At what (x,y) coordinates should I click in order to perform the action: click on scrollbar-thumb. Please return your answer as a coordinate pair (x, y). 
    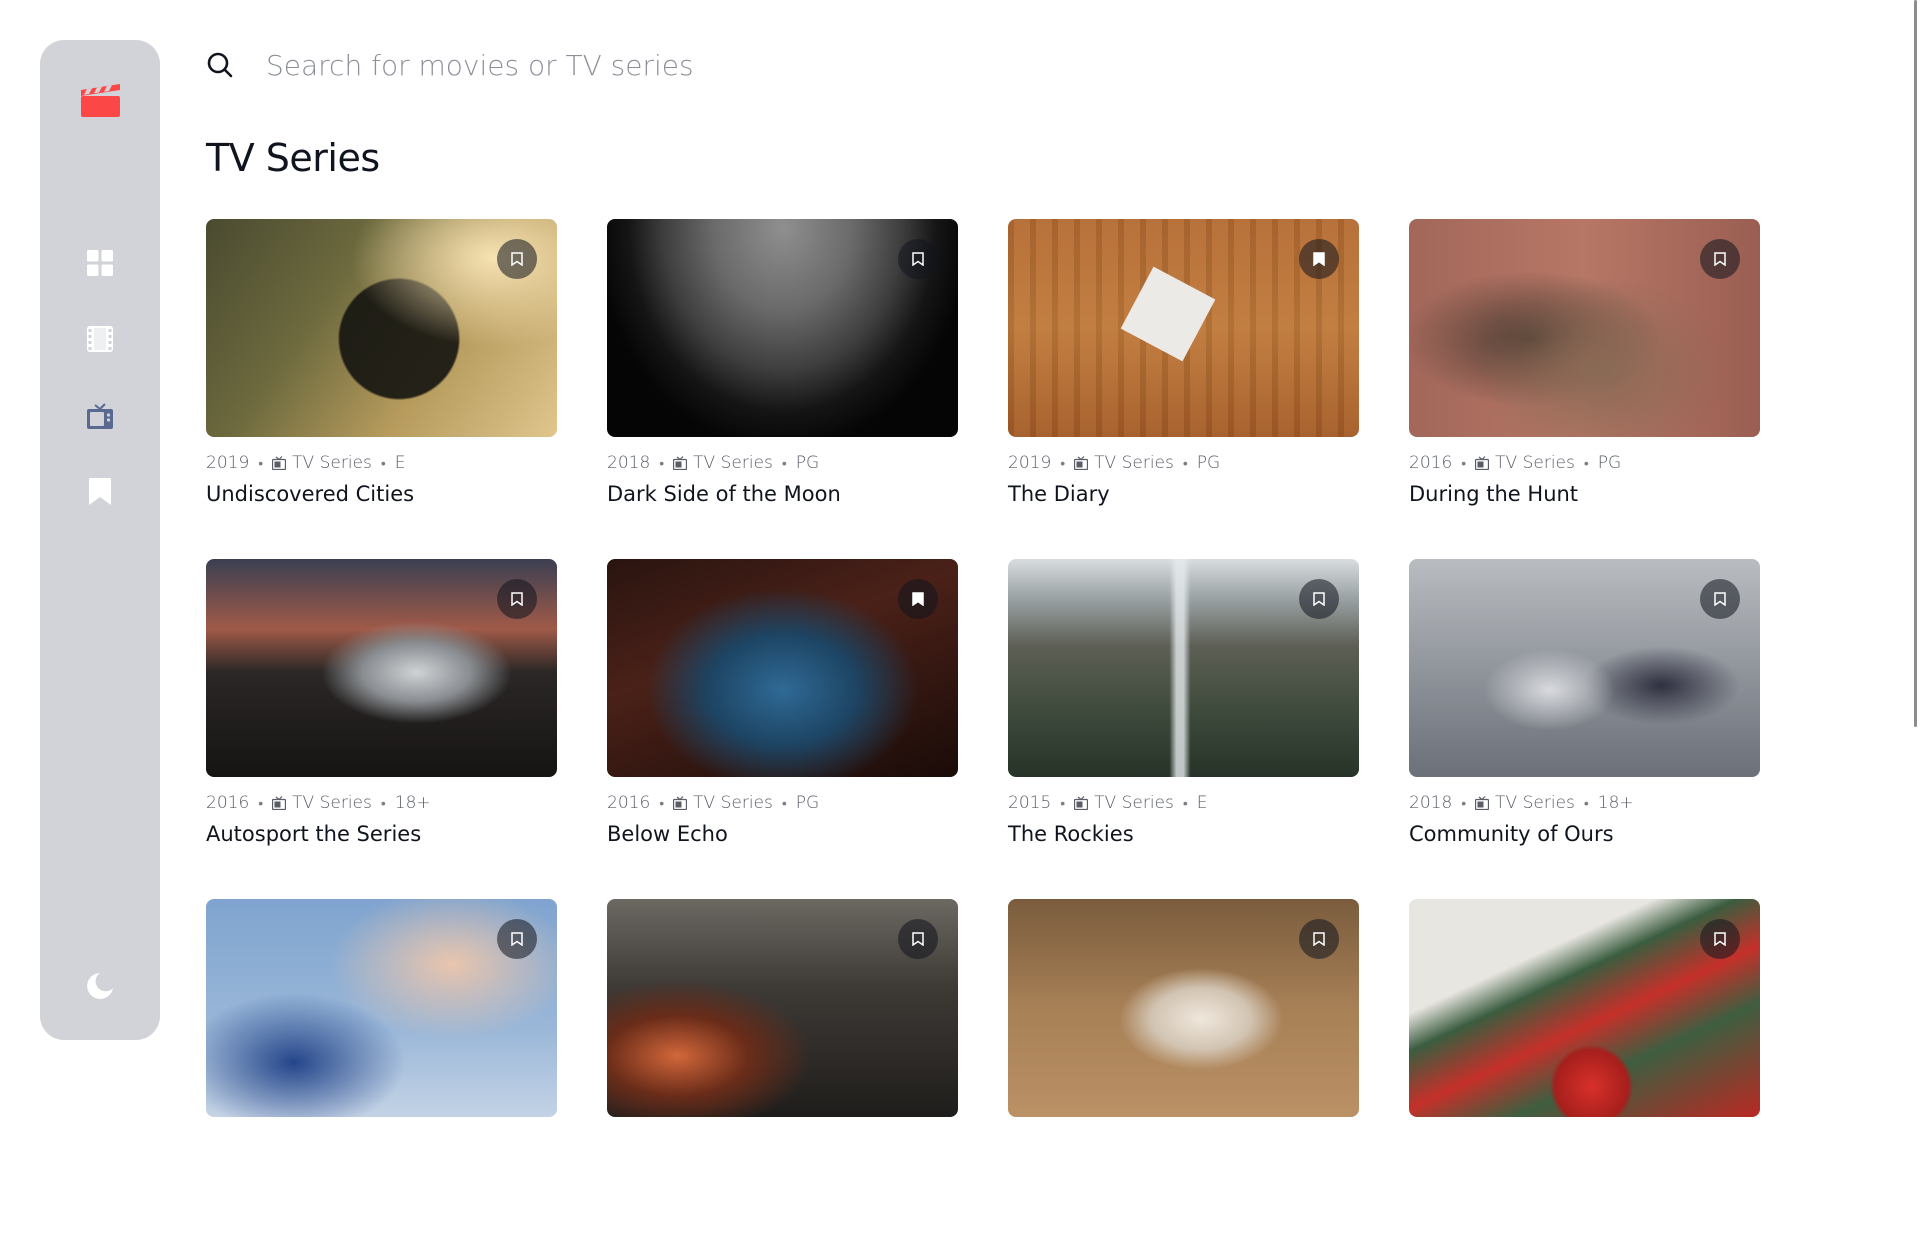
    Looking at the image, I should click on (1915, 363).